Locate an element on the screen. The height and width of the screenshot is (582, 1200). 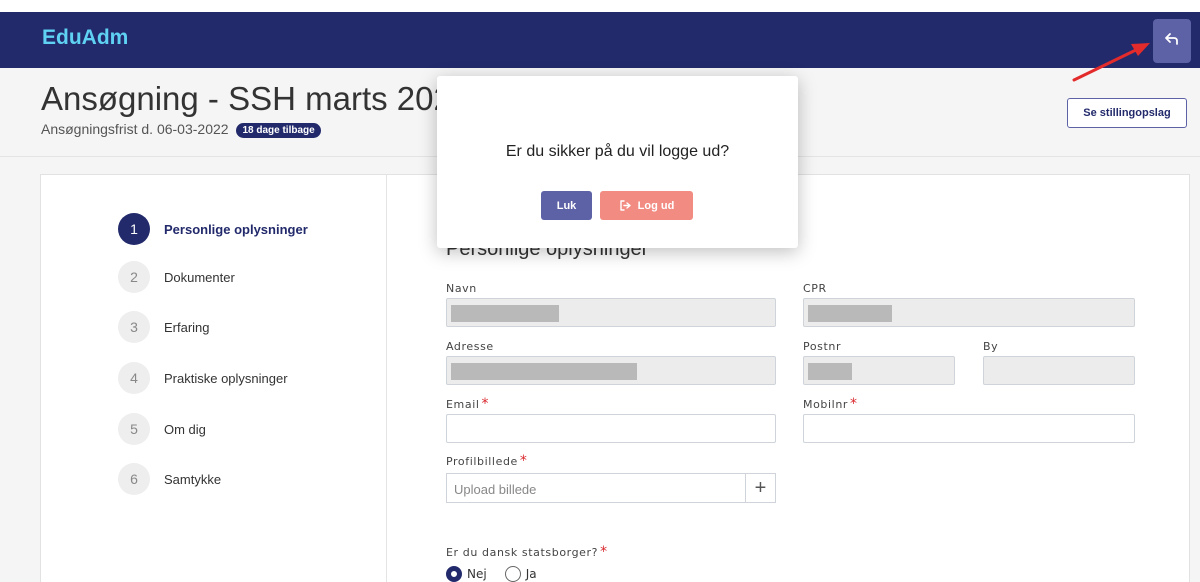
step-documents: 2 Dokumenter is located at coordinates (176, 277).